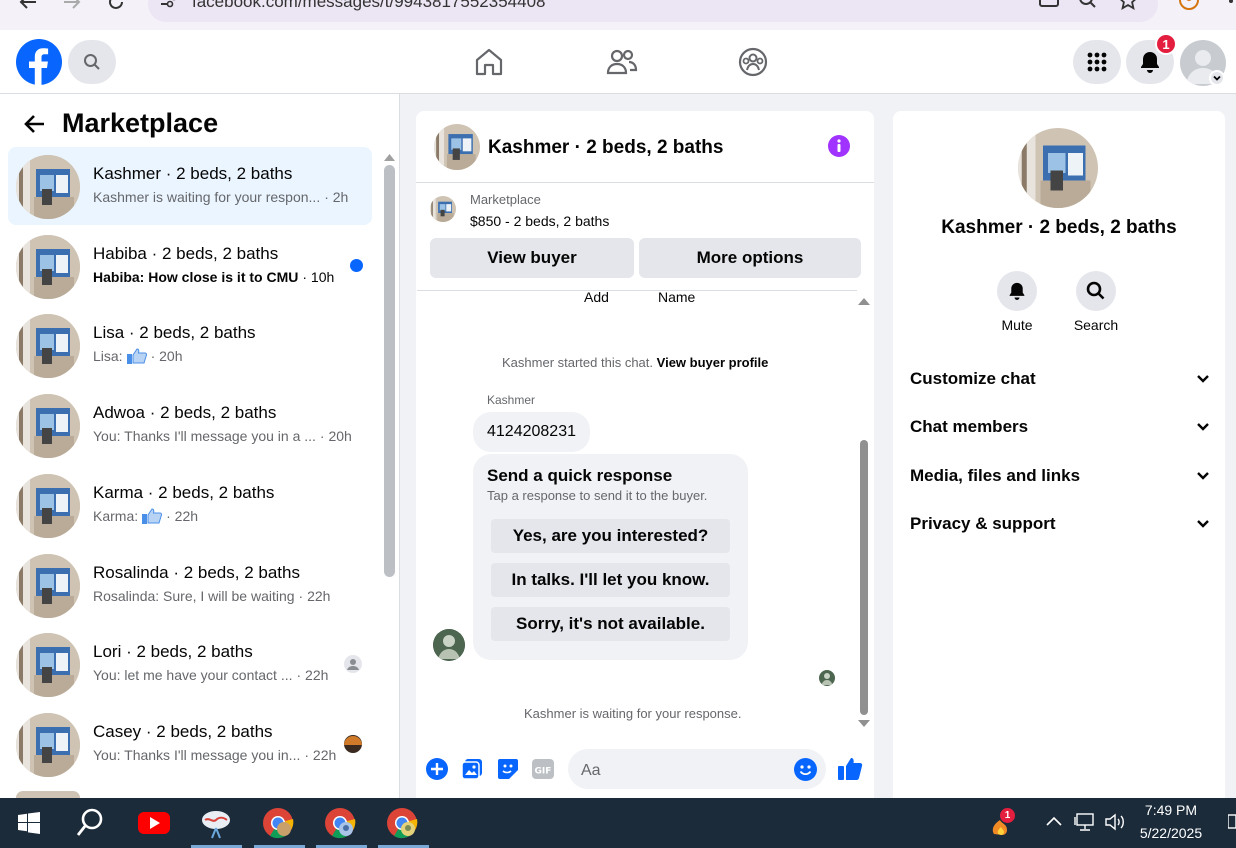  Describe the element at coordinates (995, 475) in the screenshot. I see `section-label: Media, files and links` at that location.